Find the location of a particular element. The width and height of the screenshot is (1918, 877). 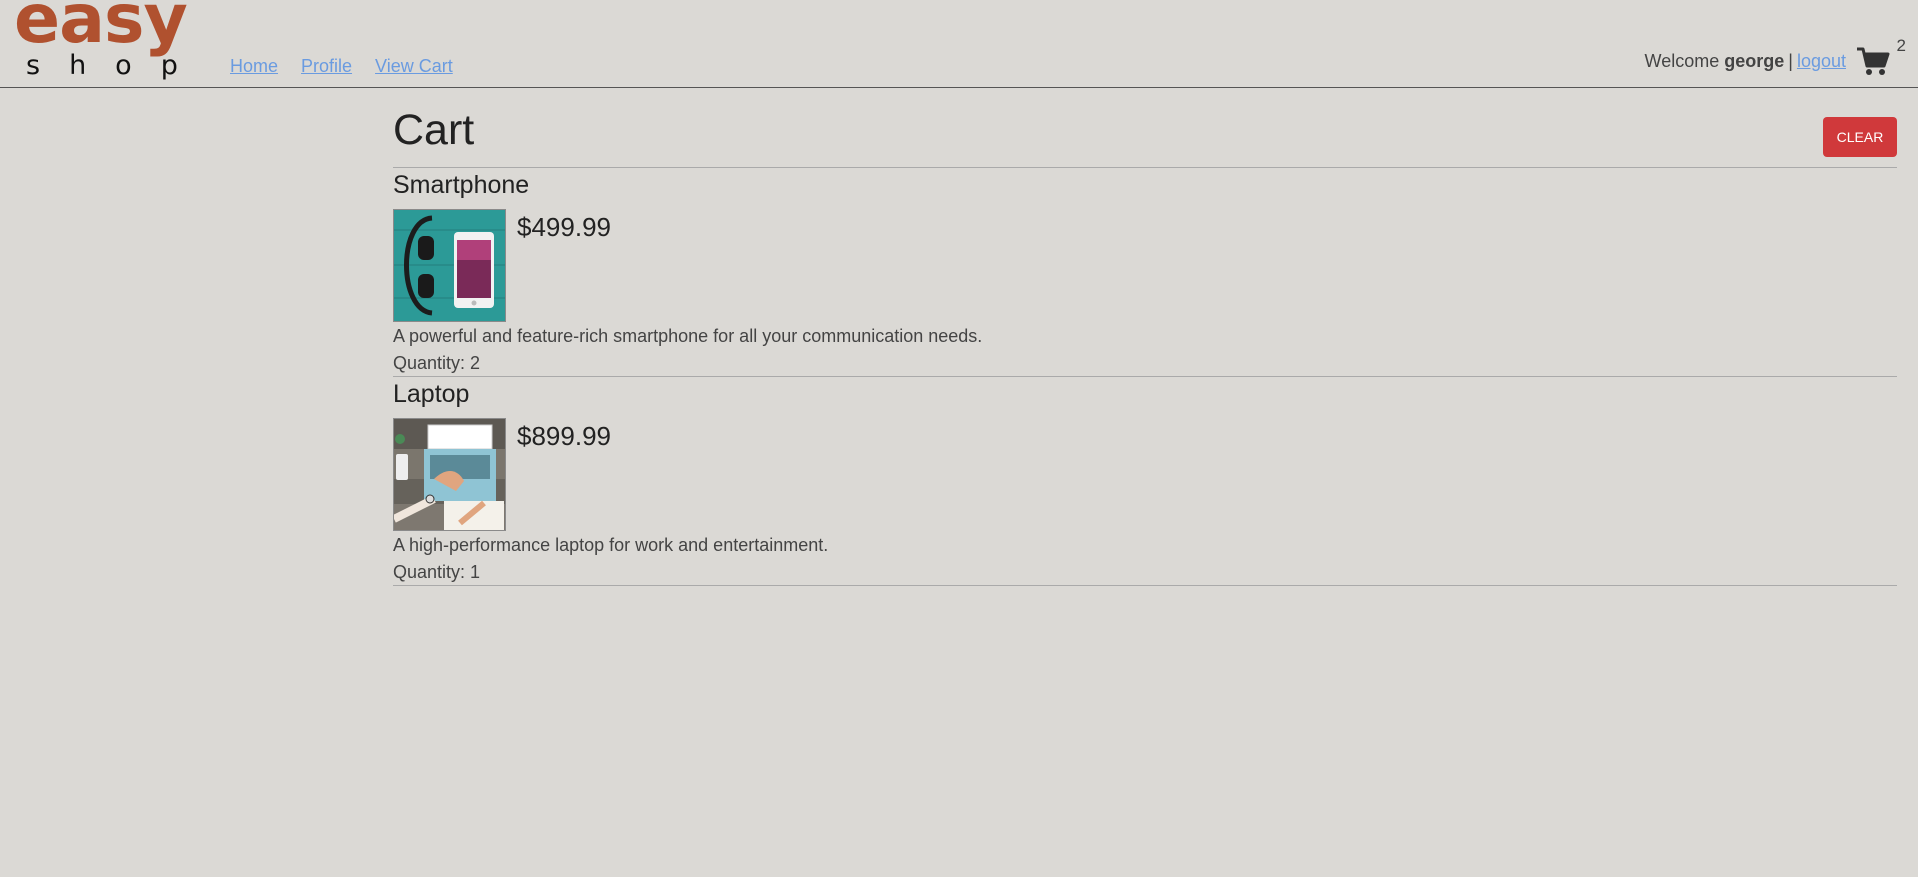

product-price: $499.99 is located at coordinates (564, 227).